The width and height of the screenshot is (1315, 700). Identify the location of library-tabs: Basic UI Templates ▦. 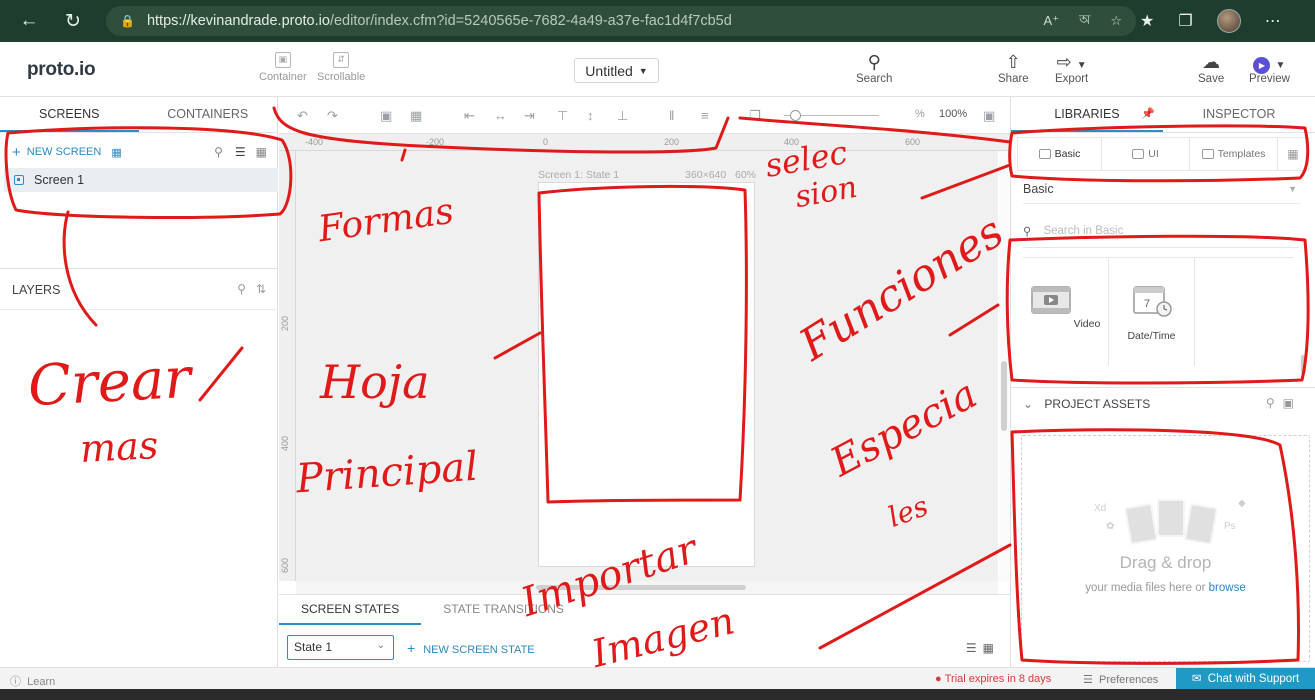
(1163, 154).